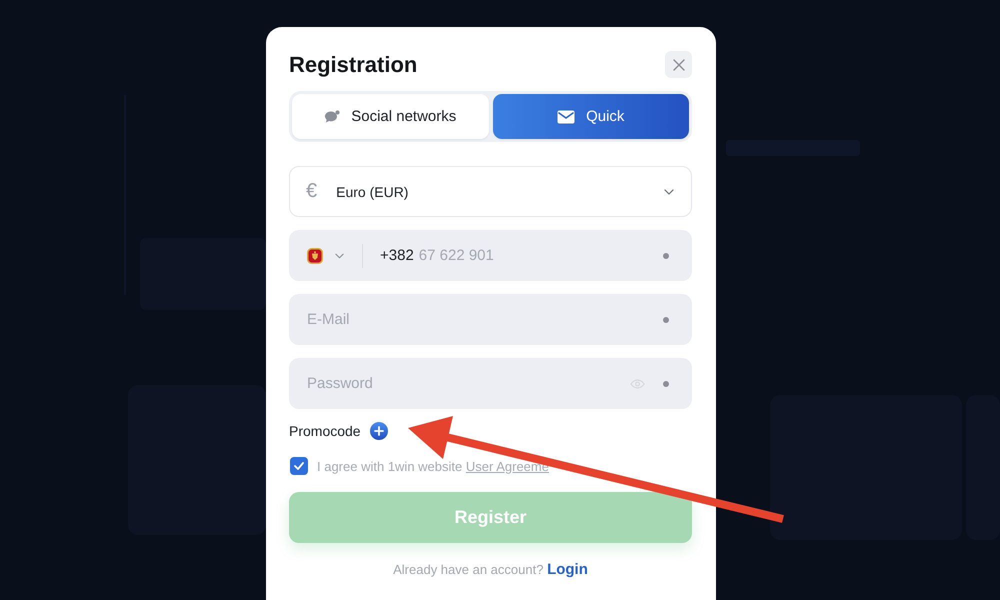  Describe the element at coordinates (353, 64) in the screenshot. I see `dialog-title: Registration` at that location.